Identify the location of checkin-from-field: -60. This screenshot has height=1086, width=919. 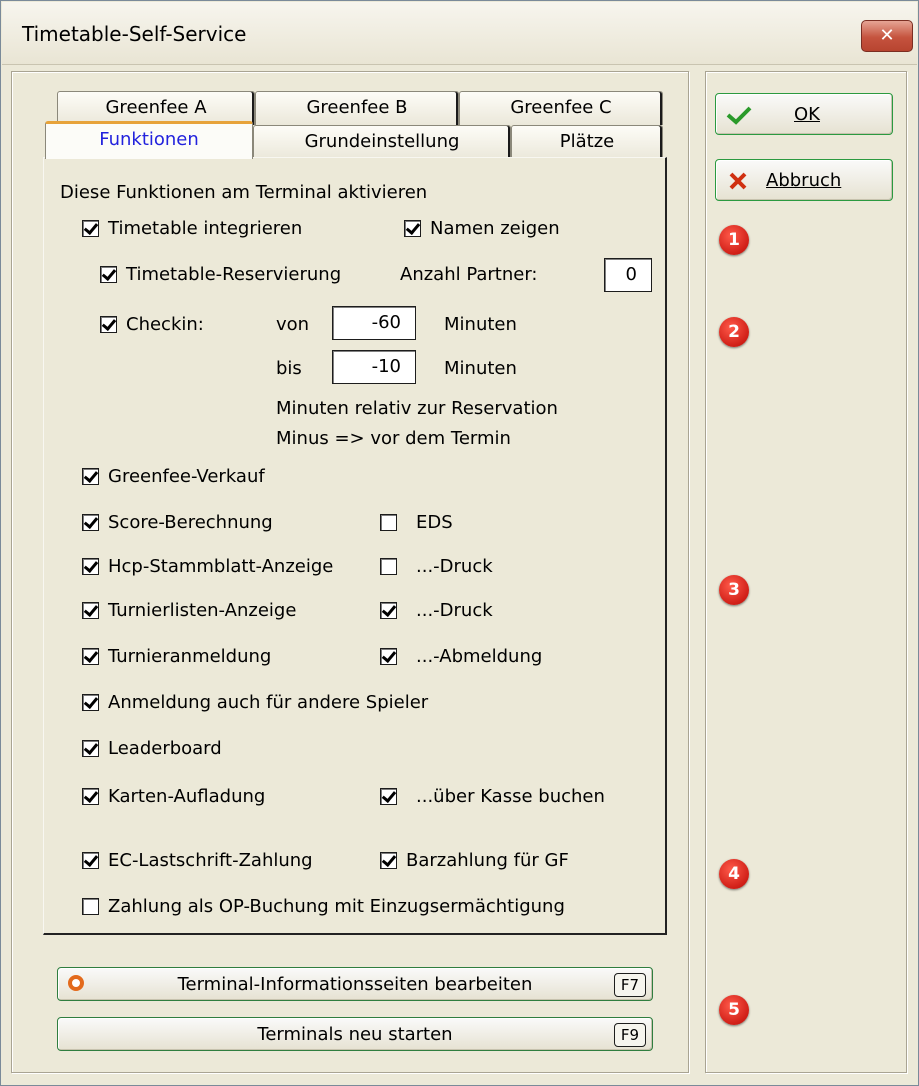
(374, 323).